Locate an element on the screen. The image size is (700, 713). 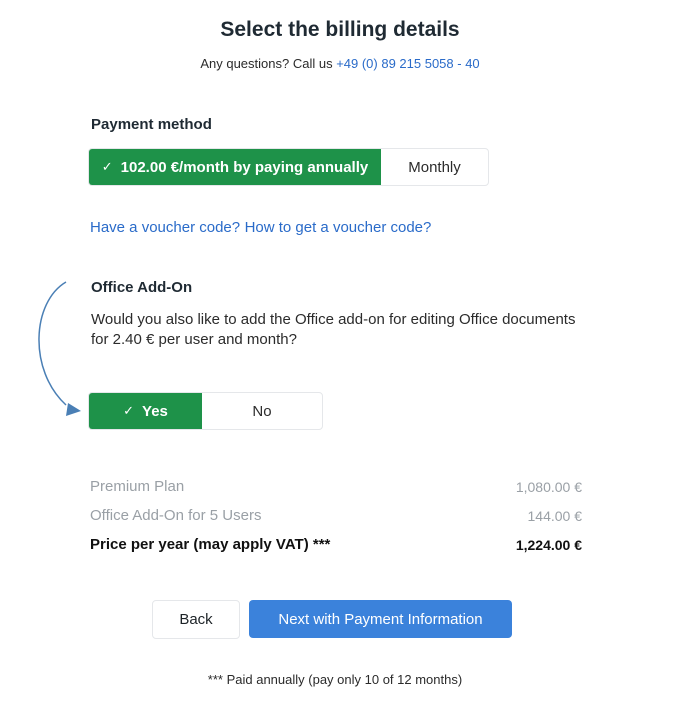
summary-row: Office Add-On for 5 Users 144.00 € is located at coordinates (336, 515).